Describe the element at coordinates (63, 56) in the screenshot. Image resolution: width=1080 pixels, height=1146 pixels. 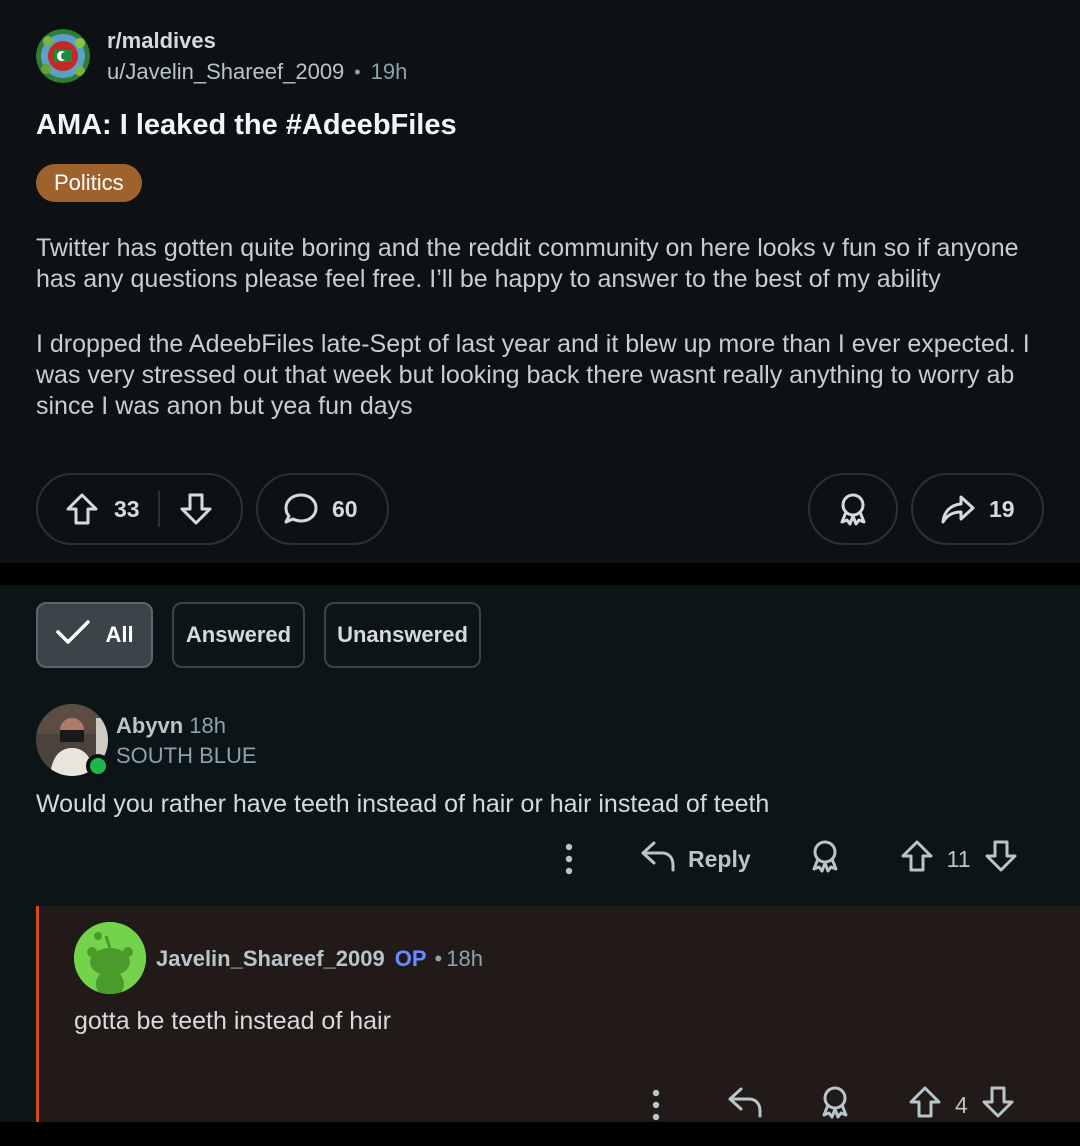
I see `subreddit-avatar` at that location.